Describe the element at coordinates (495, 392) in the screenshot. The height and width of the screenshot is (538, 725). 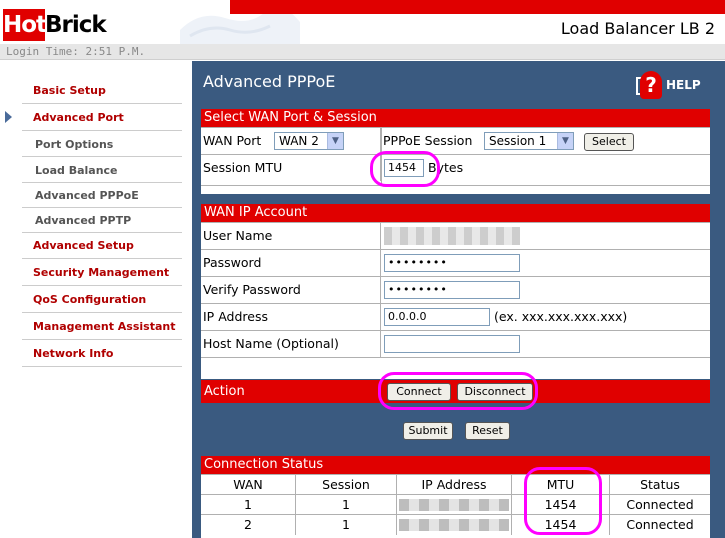
I see `disconnect-button: Disconnect` at that location.